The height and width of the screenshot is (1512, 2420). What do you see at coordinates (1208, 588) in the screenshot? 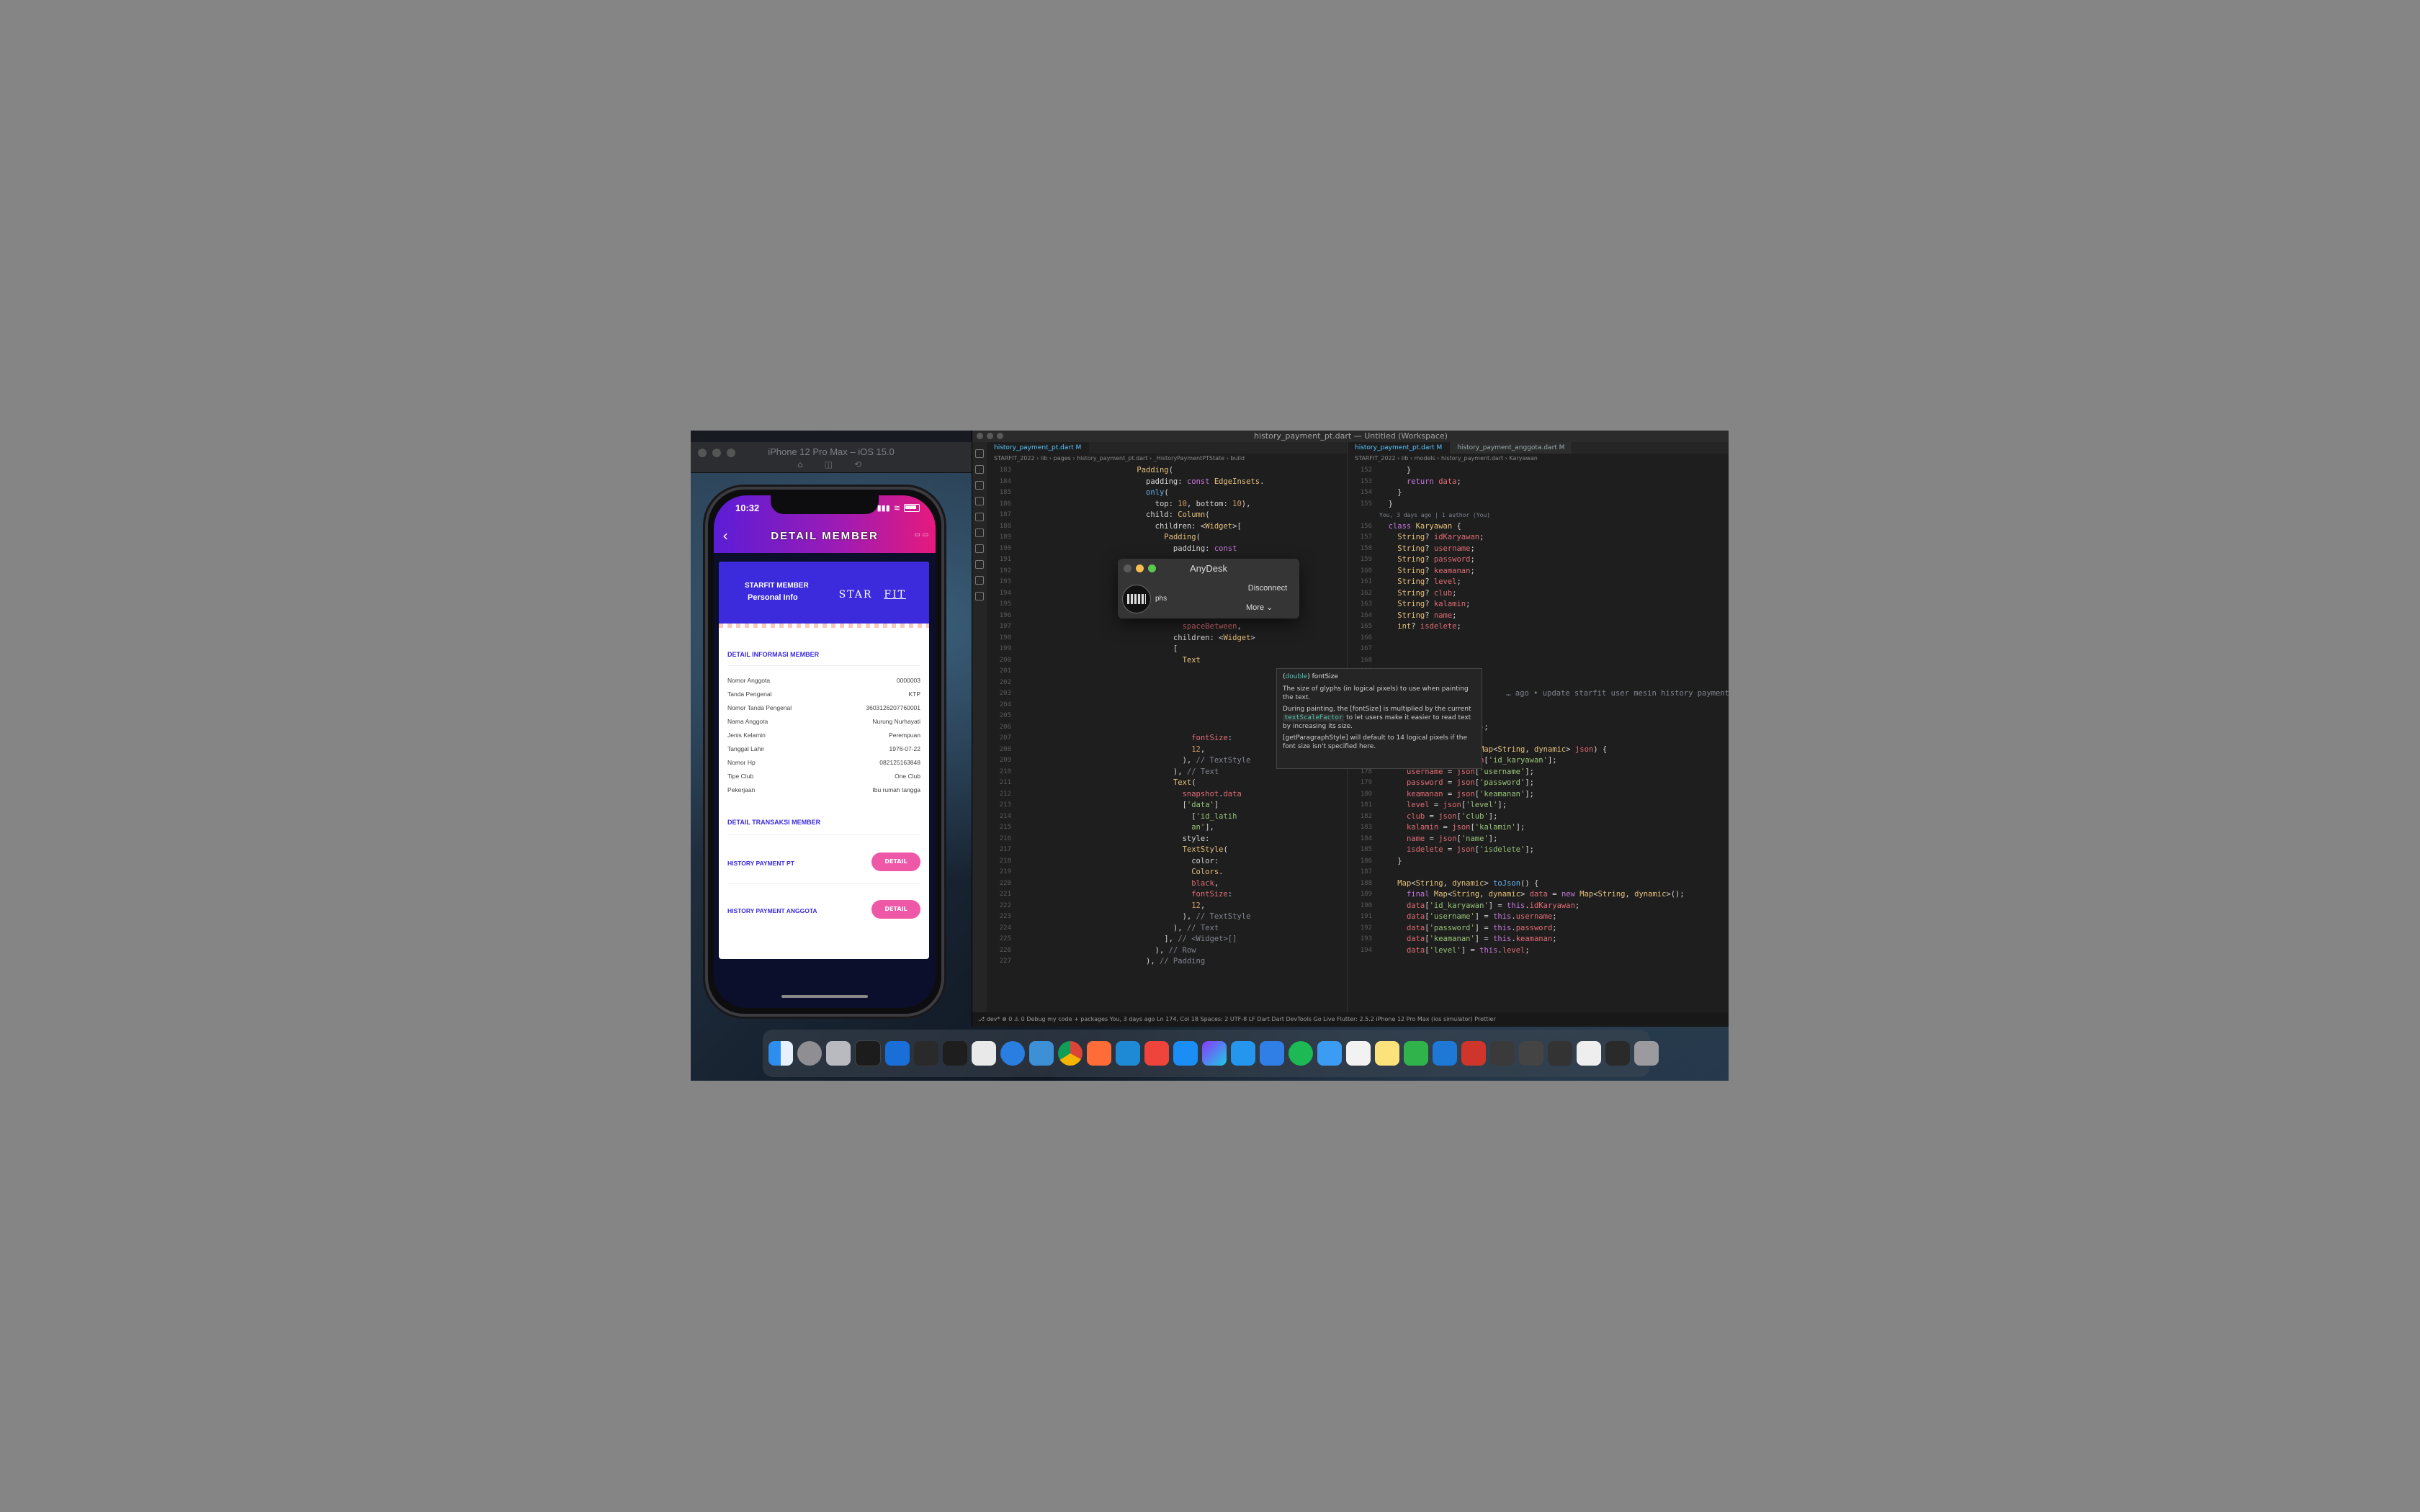
I see `anydesk-window: AnyDesk phs Disconnect More ⌄` at bounding box center [1208, 588].